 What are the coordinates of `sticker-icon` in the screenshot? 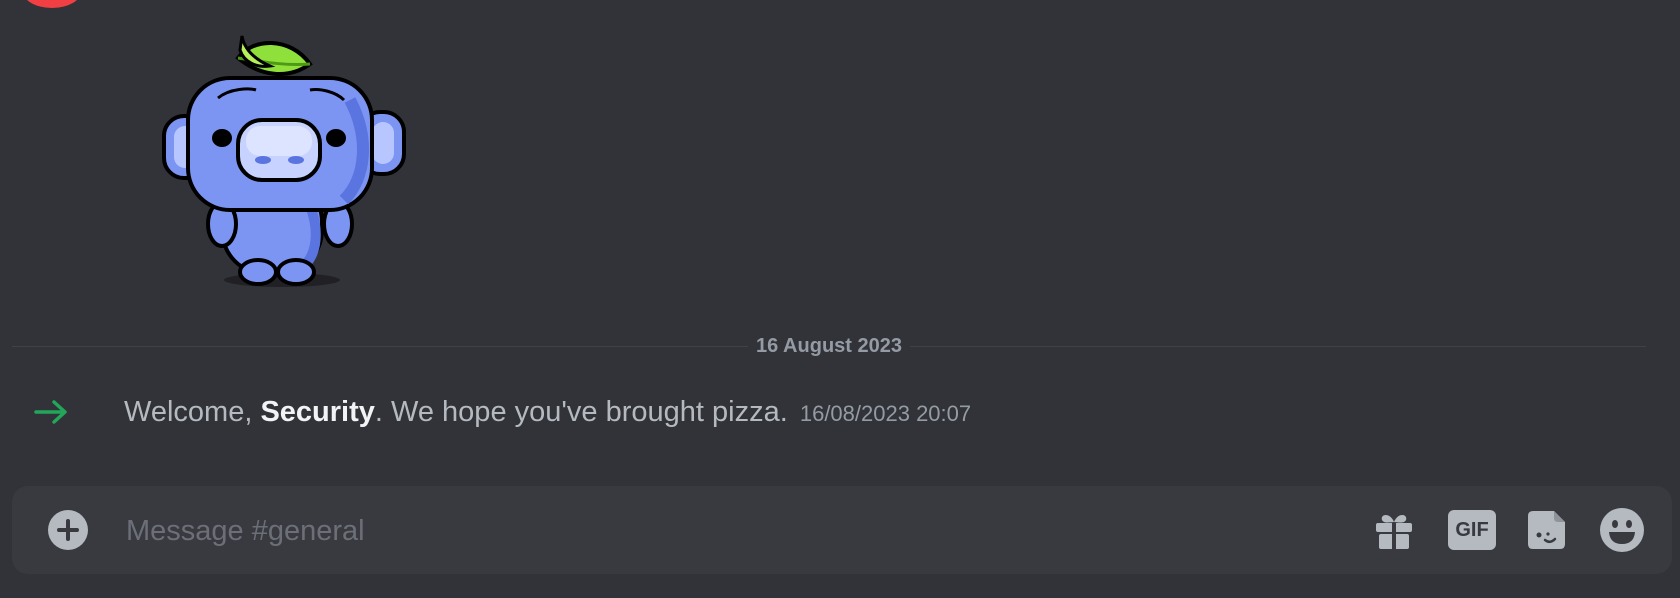 It's located at (1546, 530).